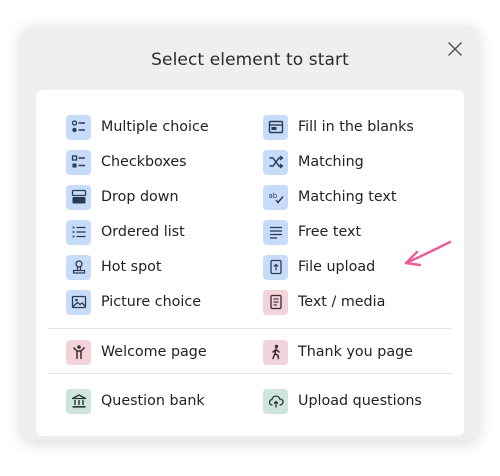 This screenshot has width=500, height=476. I want to click on element-ordered-list: Ordered list, so click(125, 232).